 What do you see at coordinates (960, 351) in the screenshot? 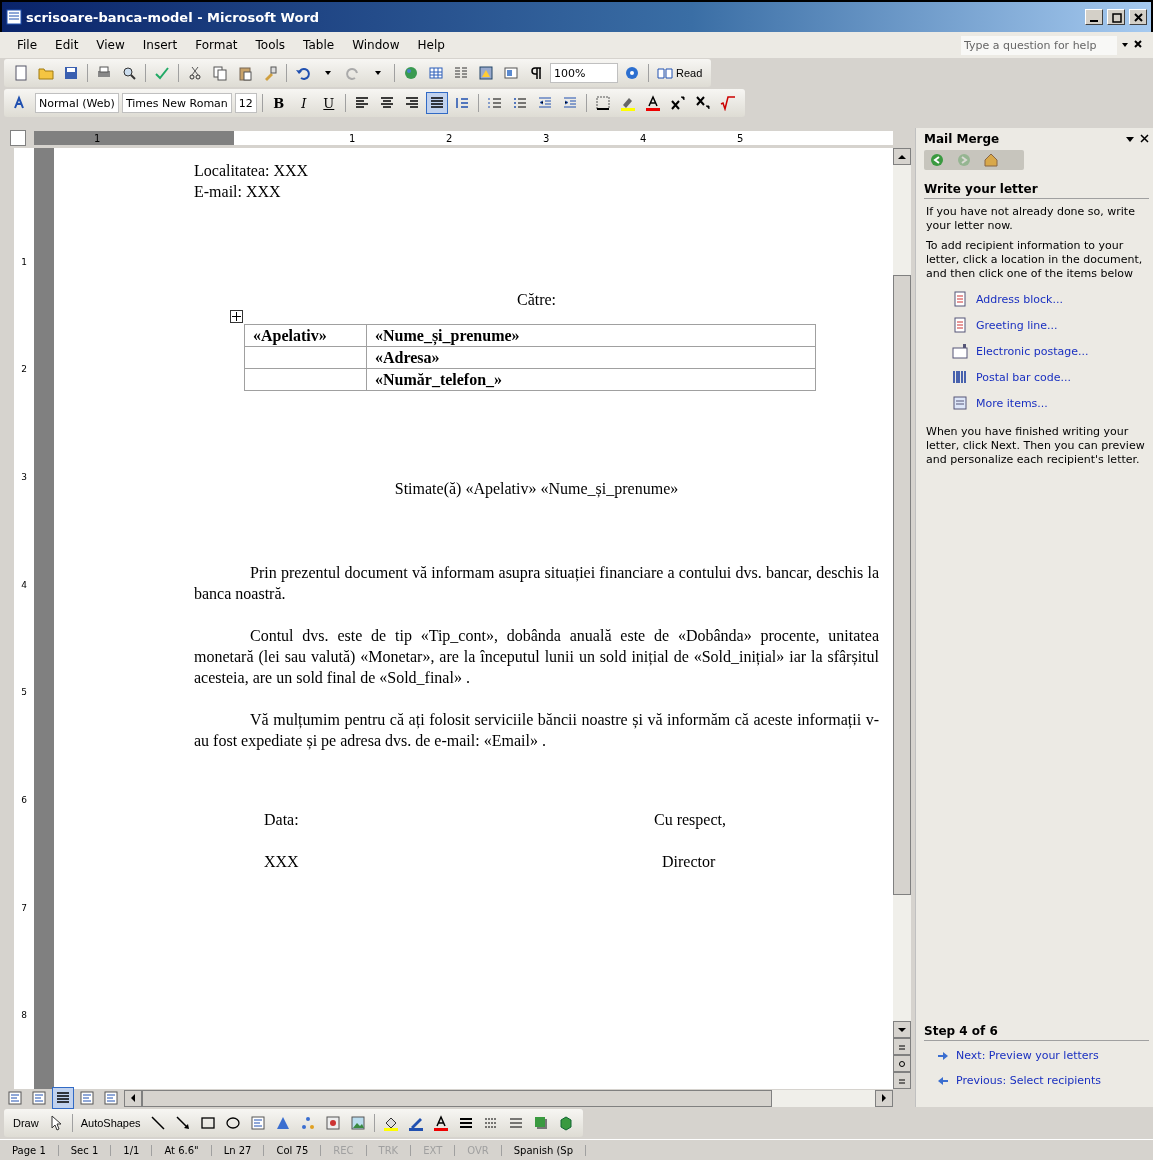
I see `envelope-icon` at bounding box center [960, 351].